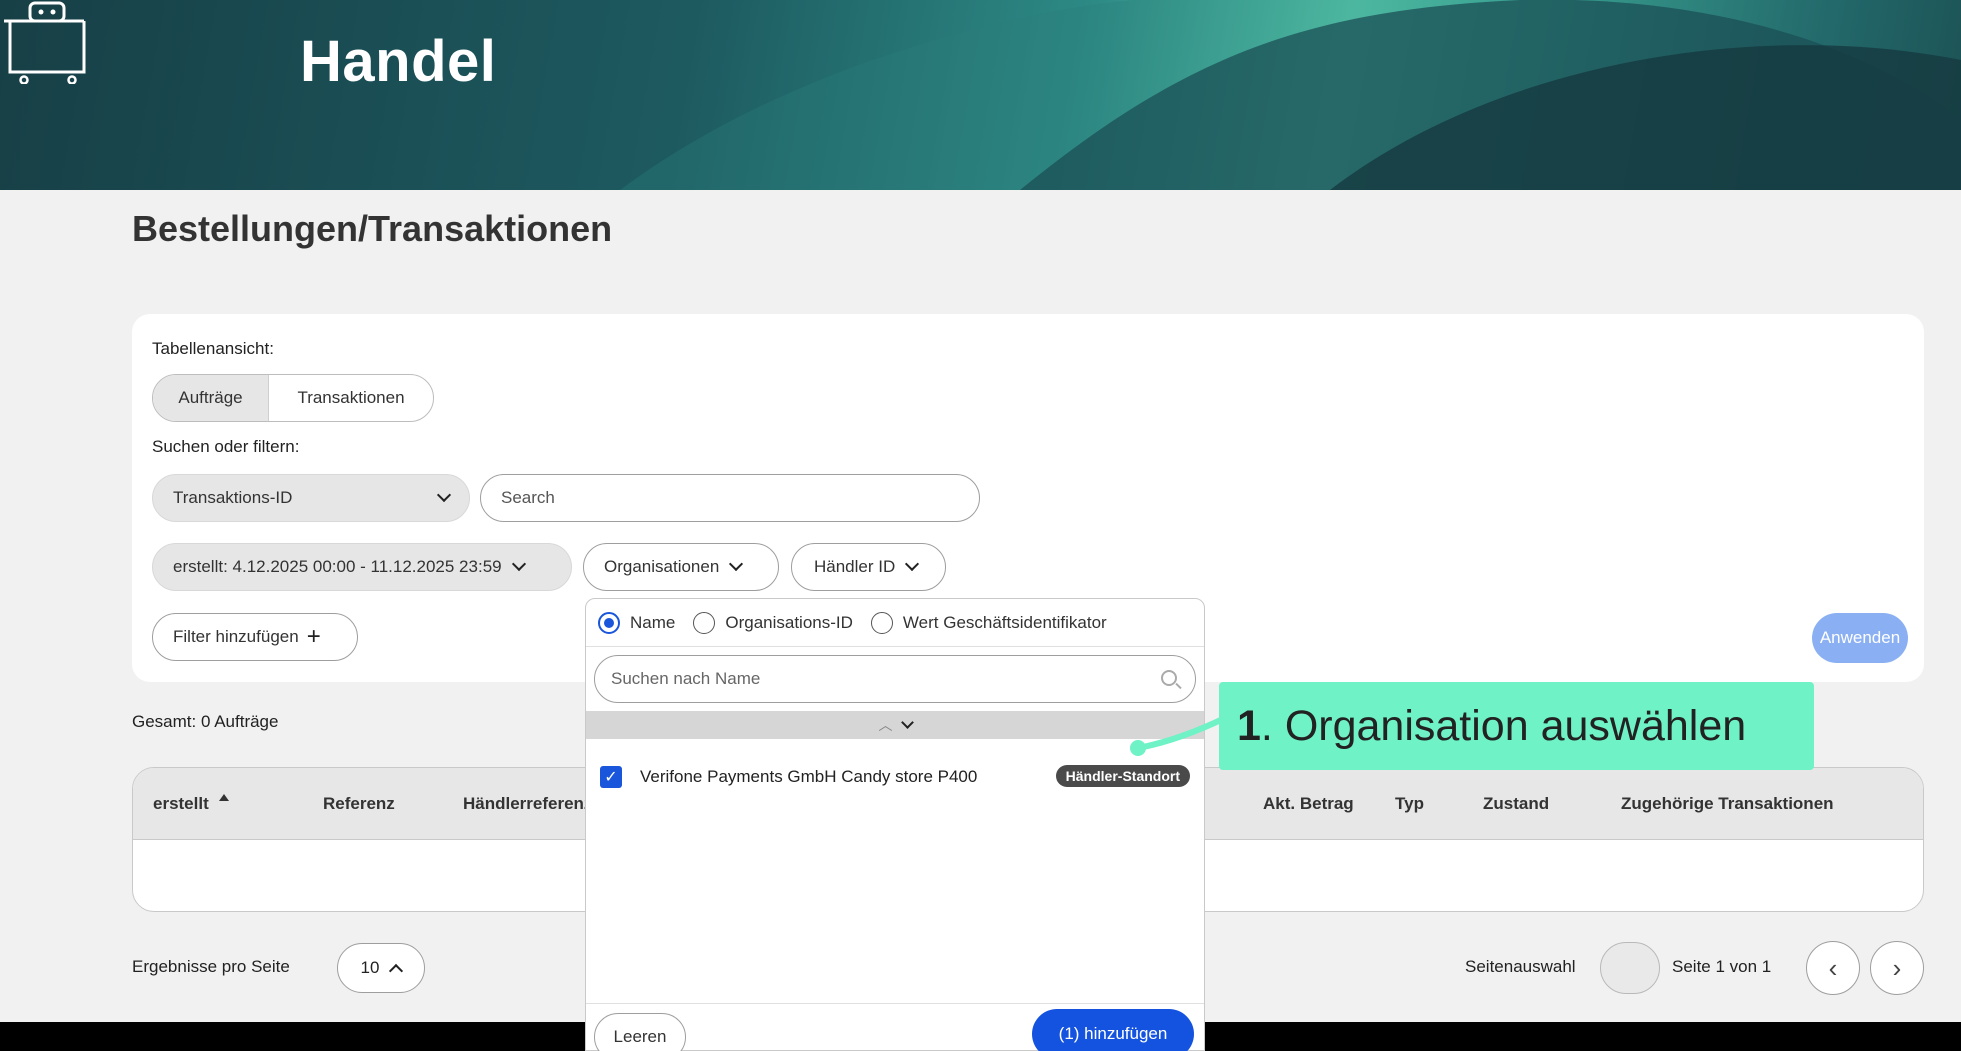 This screenshot has height=1051, width=1961. I want to click on annotation-number: 1, so click(1249, 725).